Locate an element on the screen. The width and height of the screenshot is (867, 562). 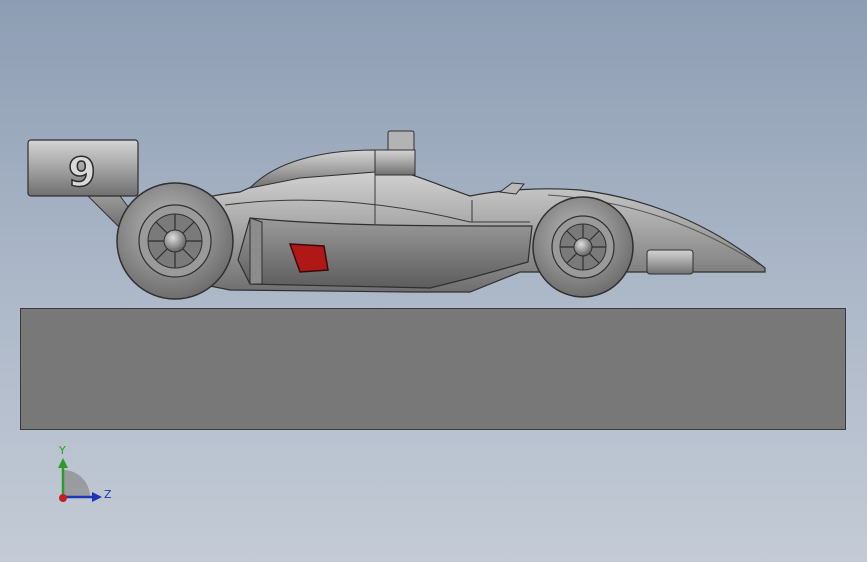
front-hub is located at coordinates (583, 247).